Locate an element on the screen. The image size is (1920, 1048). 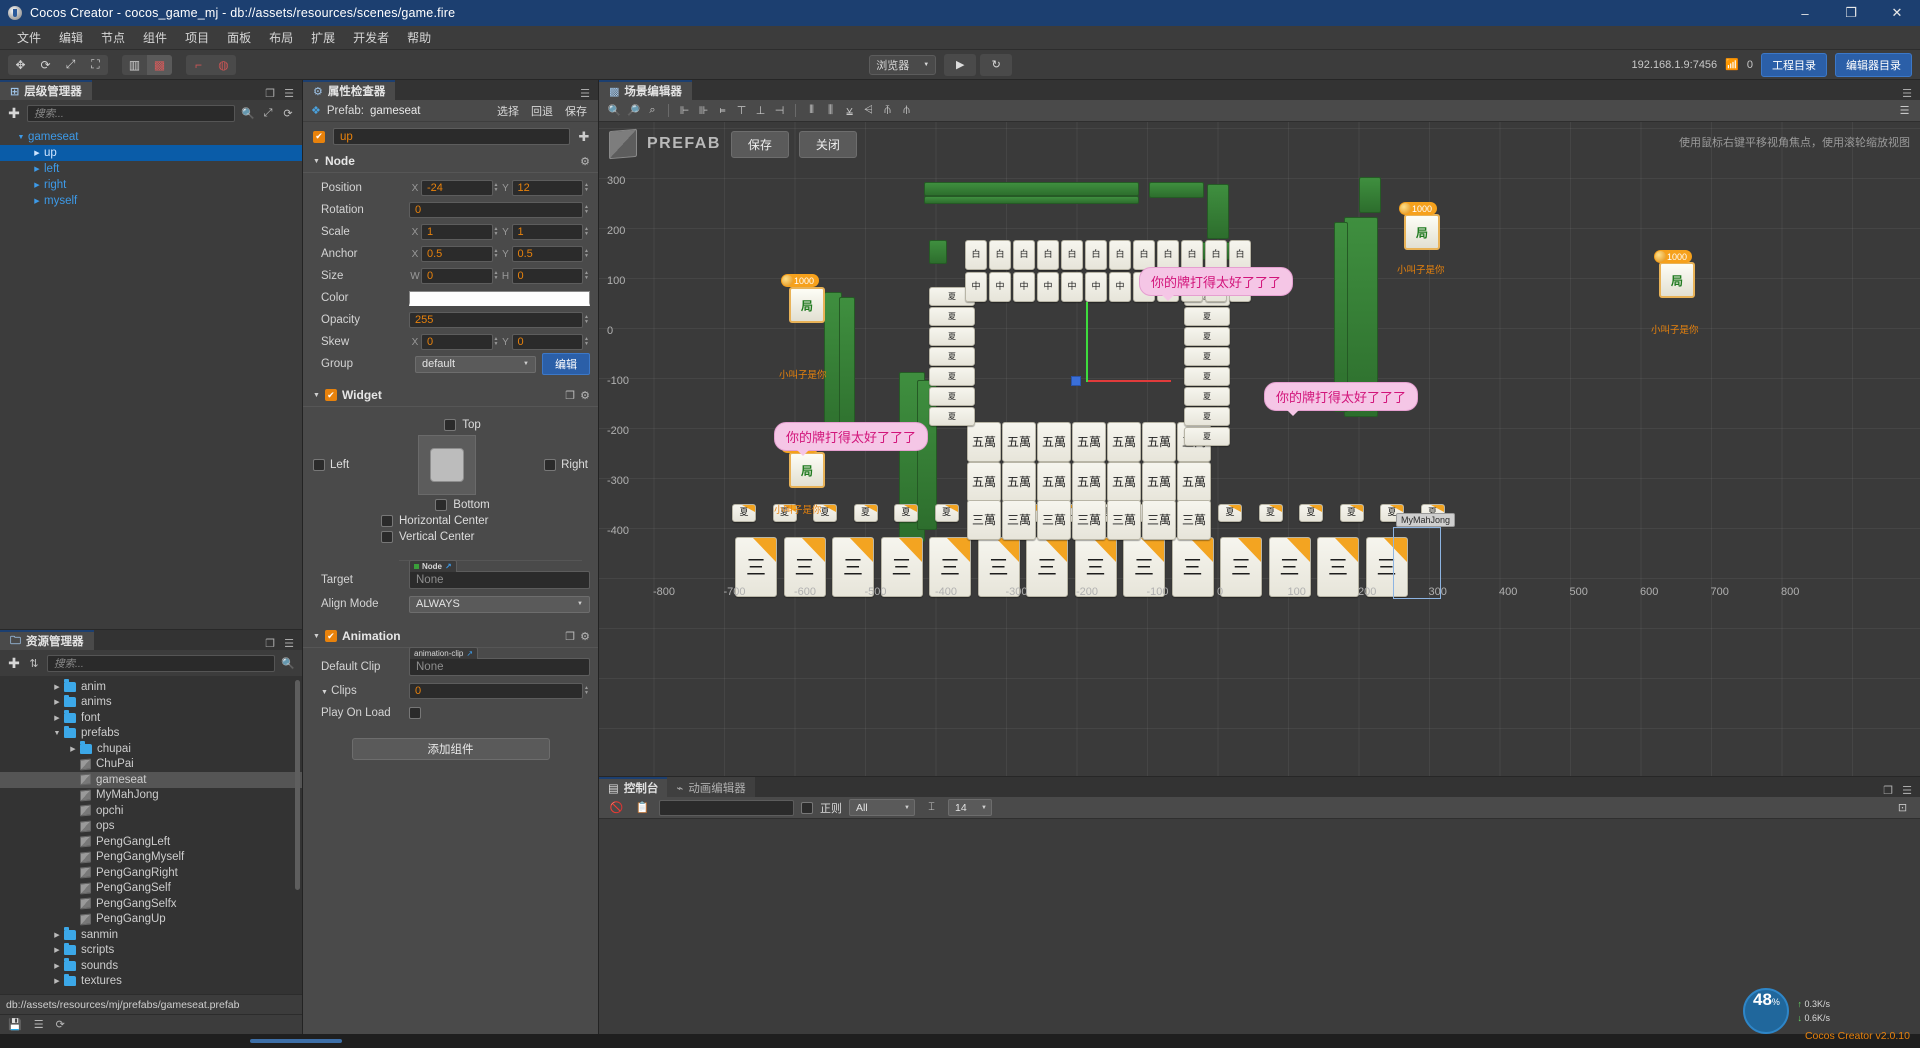
save-status-icon: 💾 is located at coordinates (15, 1024).